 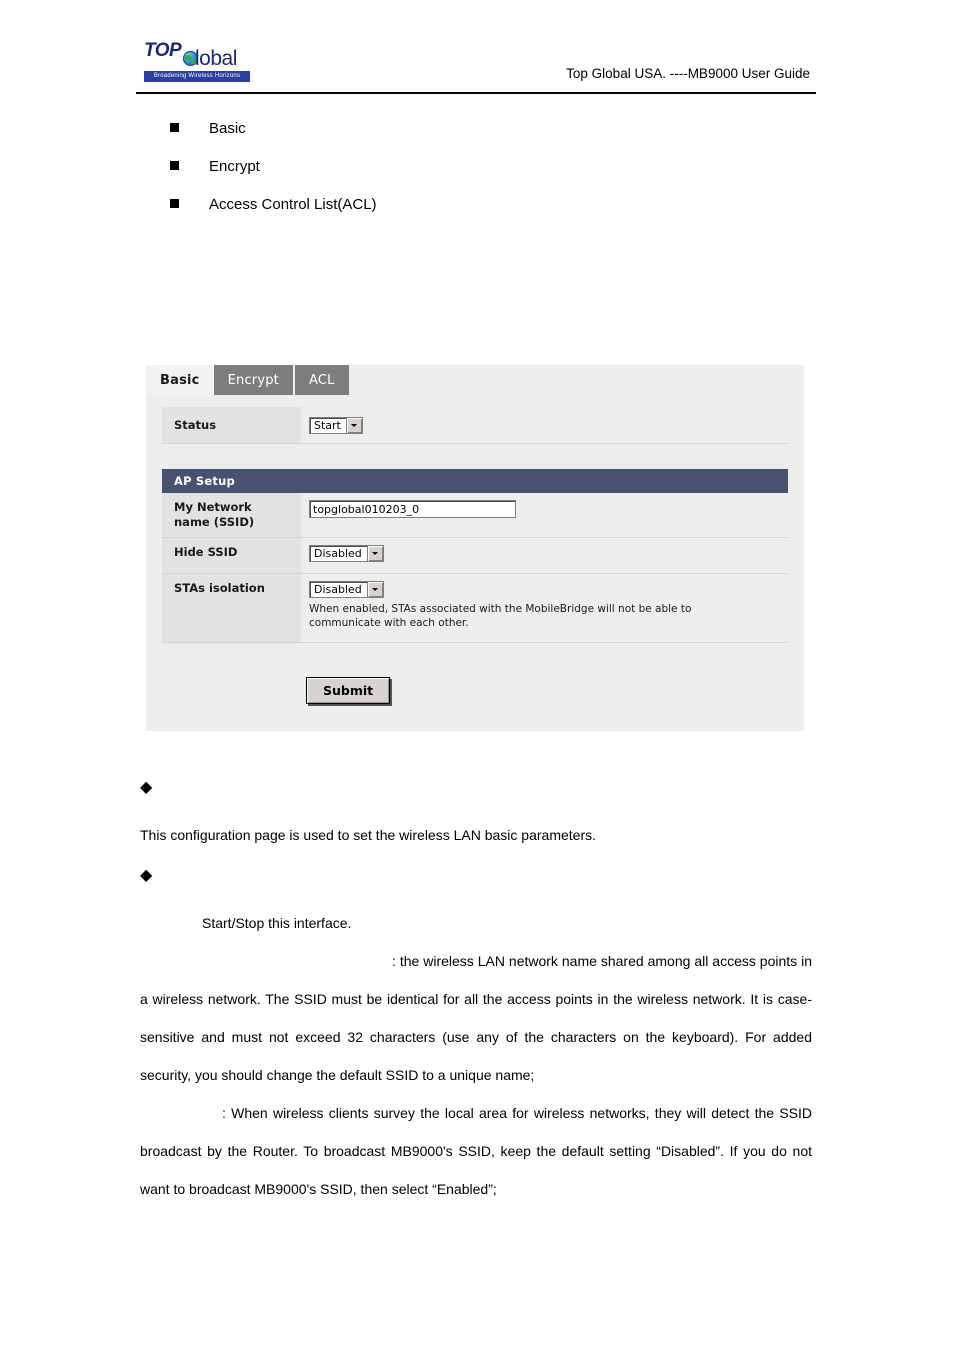 I want to click on stas-isolation-select: Disabled, so click(x=346, y=589).